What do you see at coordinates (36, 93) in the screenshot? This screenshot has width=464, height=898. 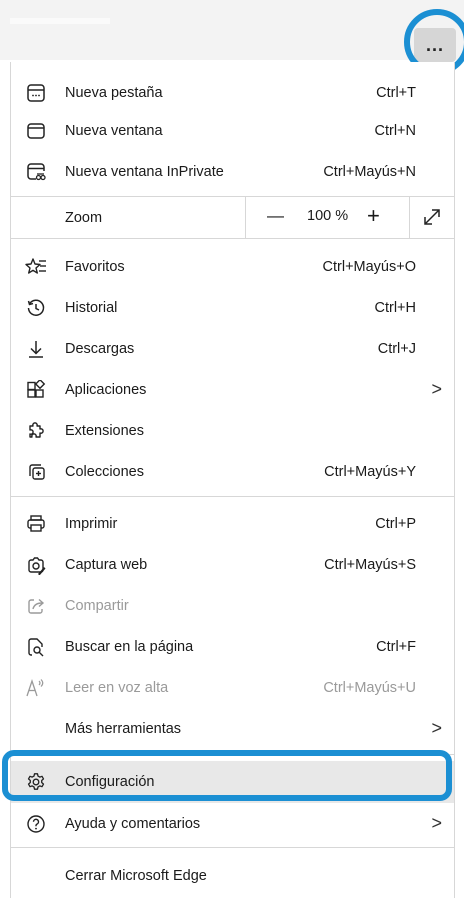 I see `new-tab-icon` at bounding box center [36, 93].